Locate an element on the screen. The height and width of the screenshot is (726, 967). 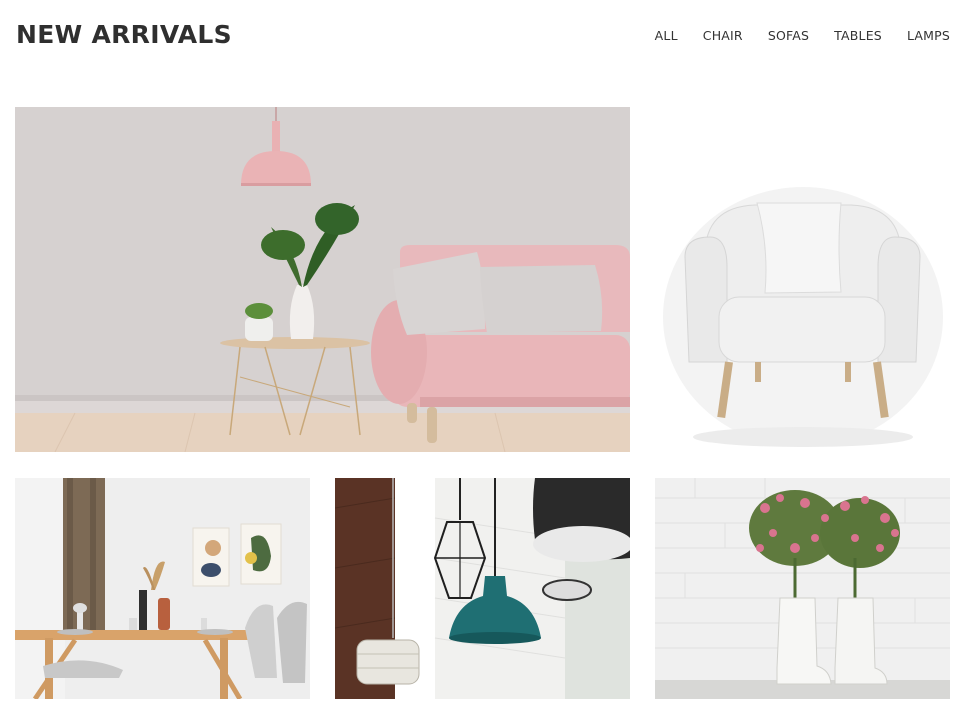
gallery-item-dining-table is located at coordinates (162, 588).